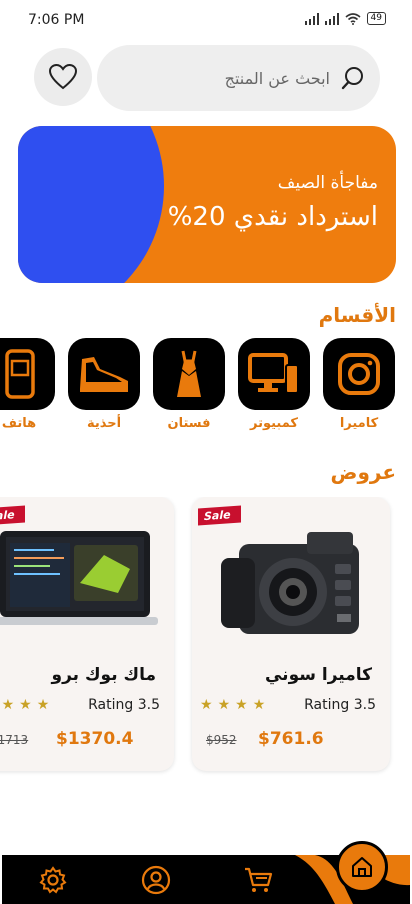 This screenshot has height=904, width=412. What do you see at coordinates (353, 18) in the screenshot?
I see `wifi-icon` at bounding box center [353, 18].